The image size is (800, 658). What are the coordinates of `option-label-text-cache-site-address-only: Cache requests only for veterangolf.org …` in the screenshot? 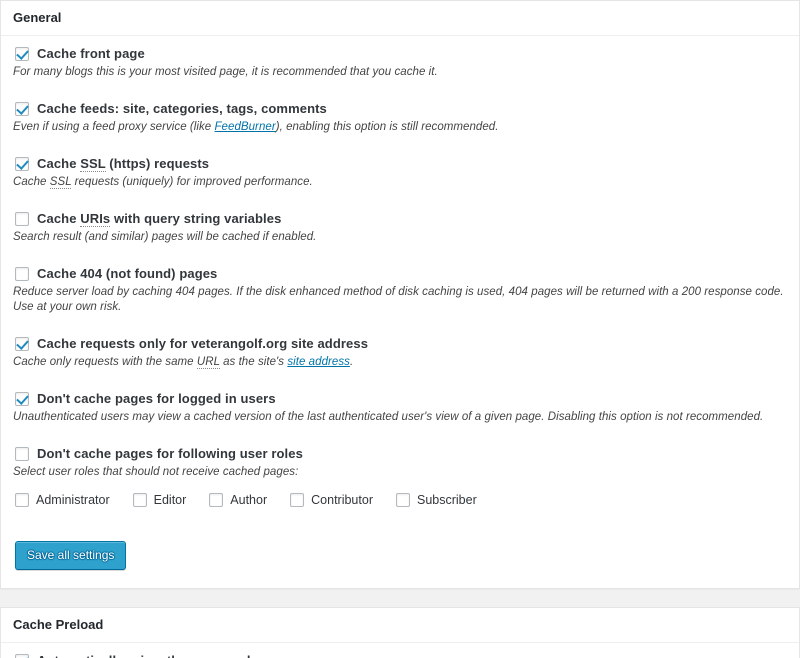 It's located at (203, 344).